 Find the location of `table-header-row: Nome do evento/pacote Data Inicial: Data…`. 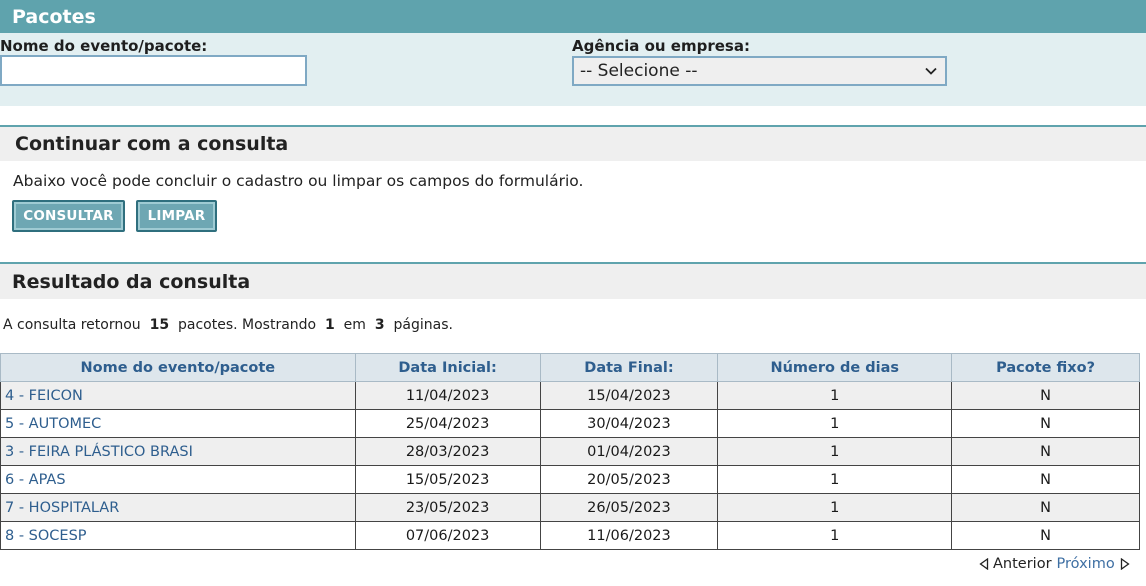

table-header-row: Nome do evento/pacote Data Inicial: Data… is located at coordinates (570, 367).